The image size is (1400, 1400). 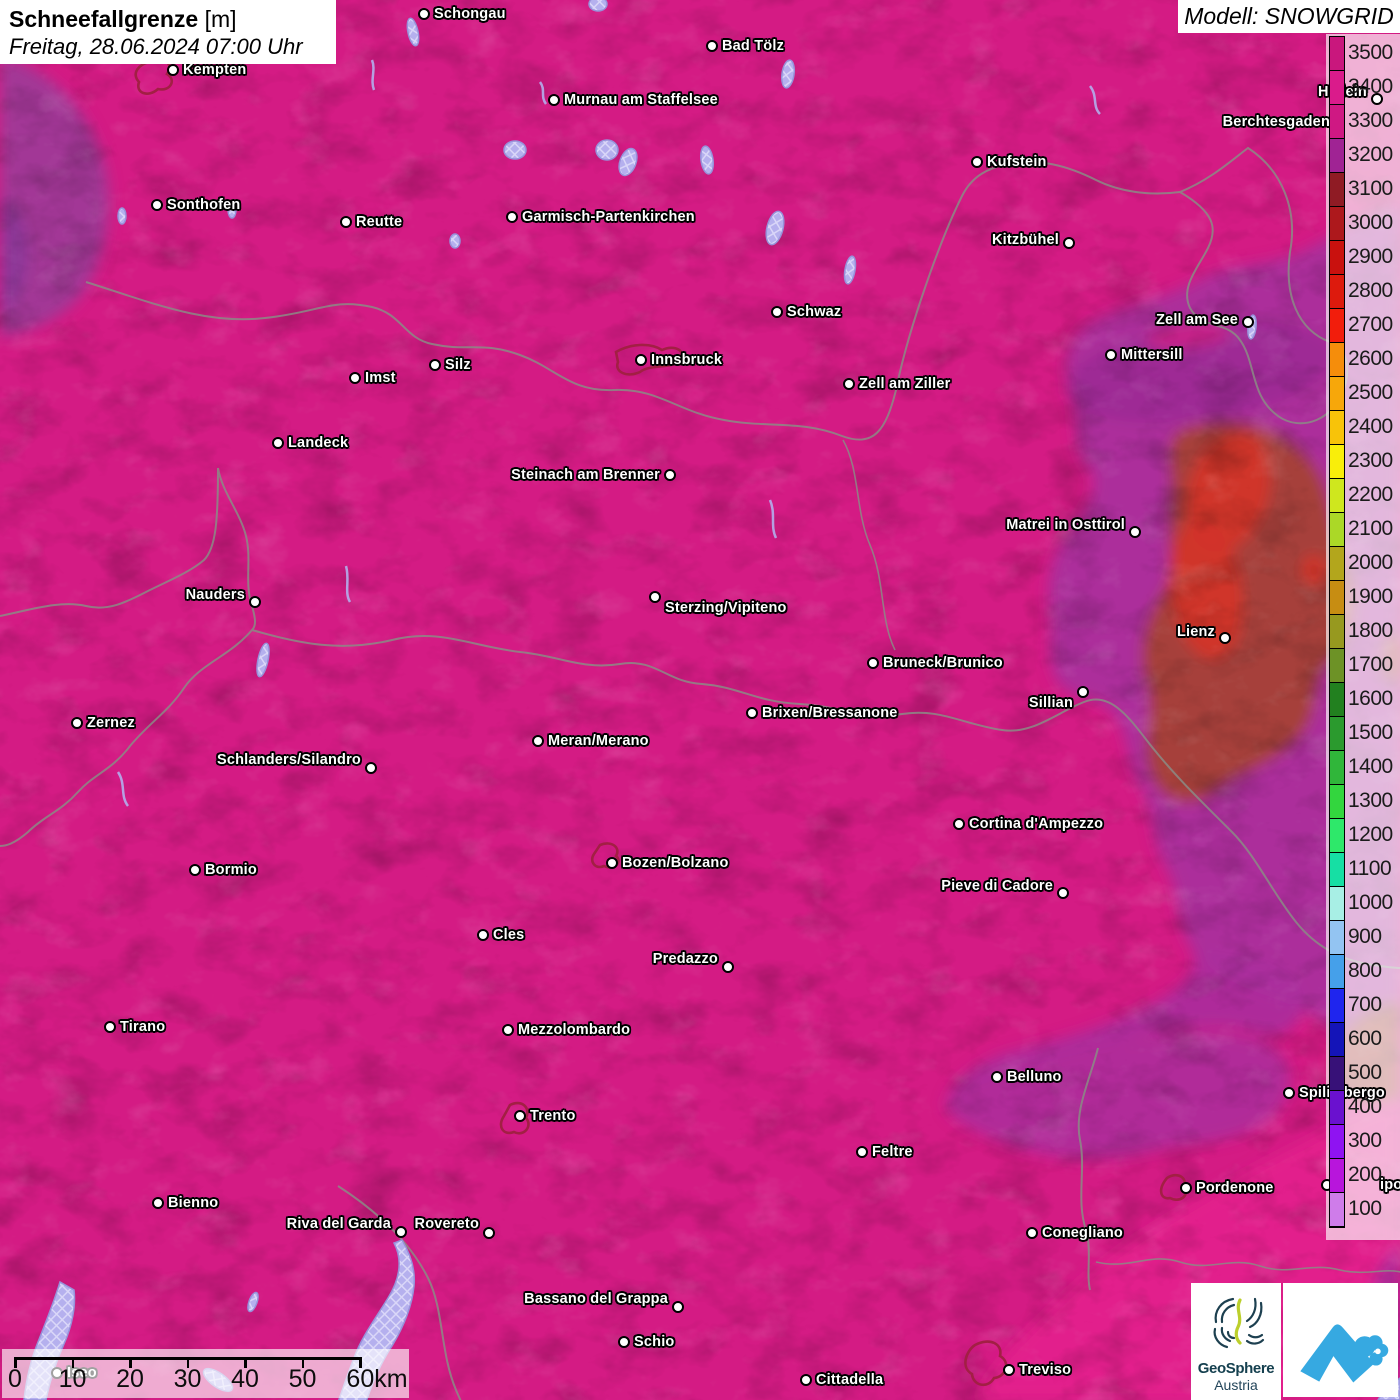 What do you see at coordinates (205, 1373) in the screenshot?
I see `scale-bar: 0 10 20 30 40 50 60km` at bounding box center [205, 1373].